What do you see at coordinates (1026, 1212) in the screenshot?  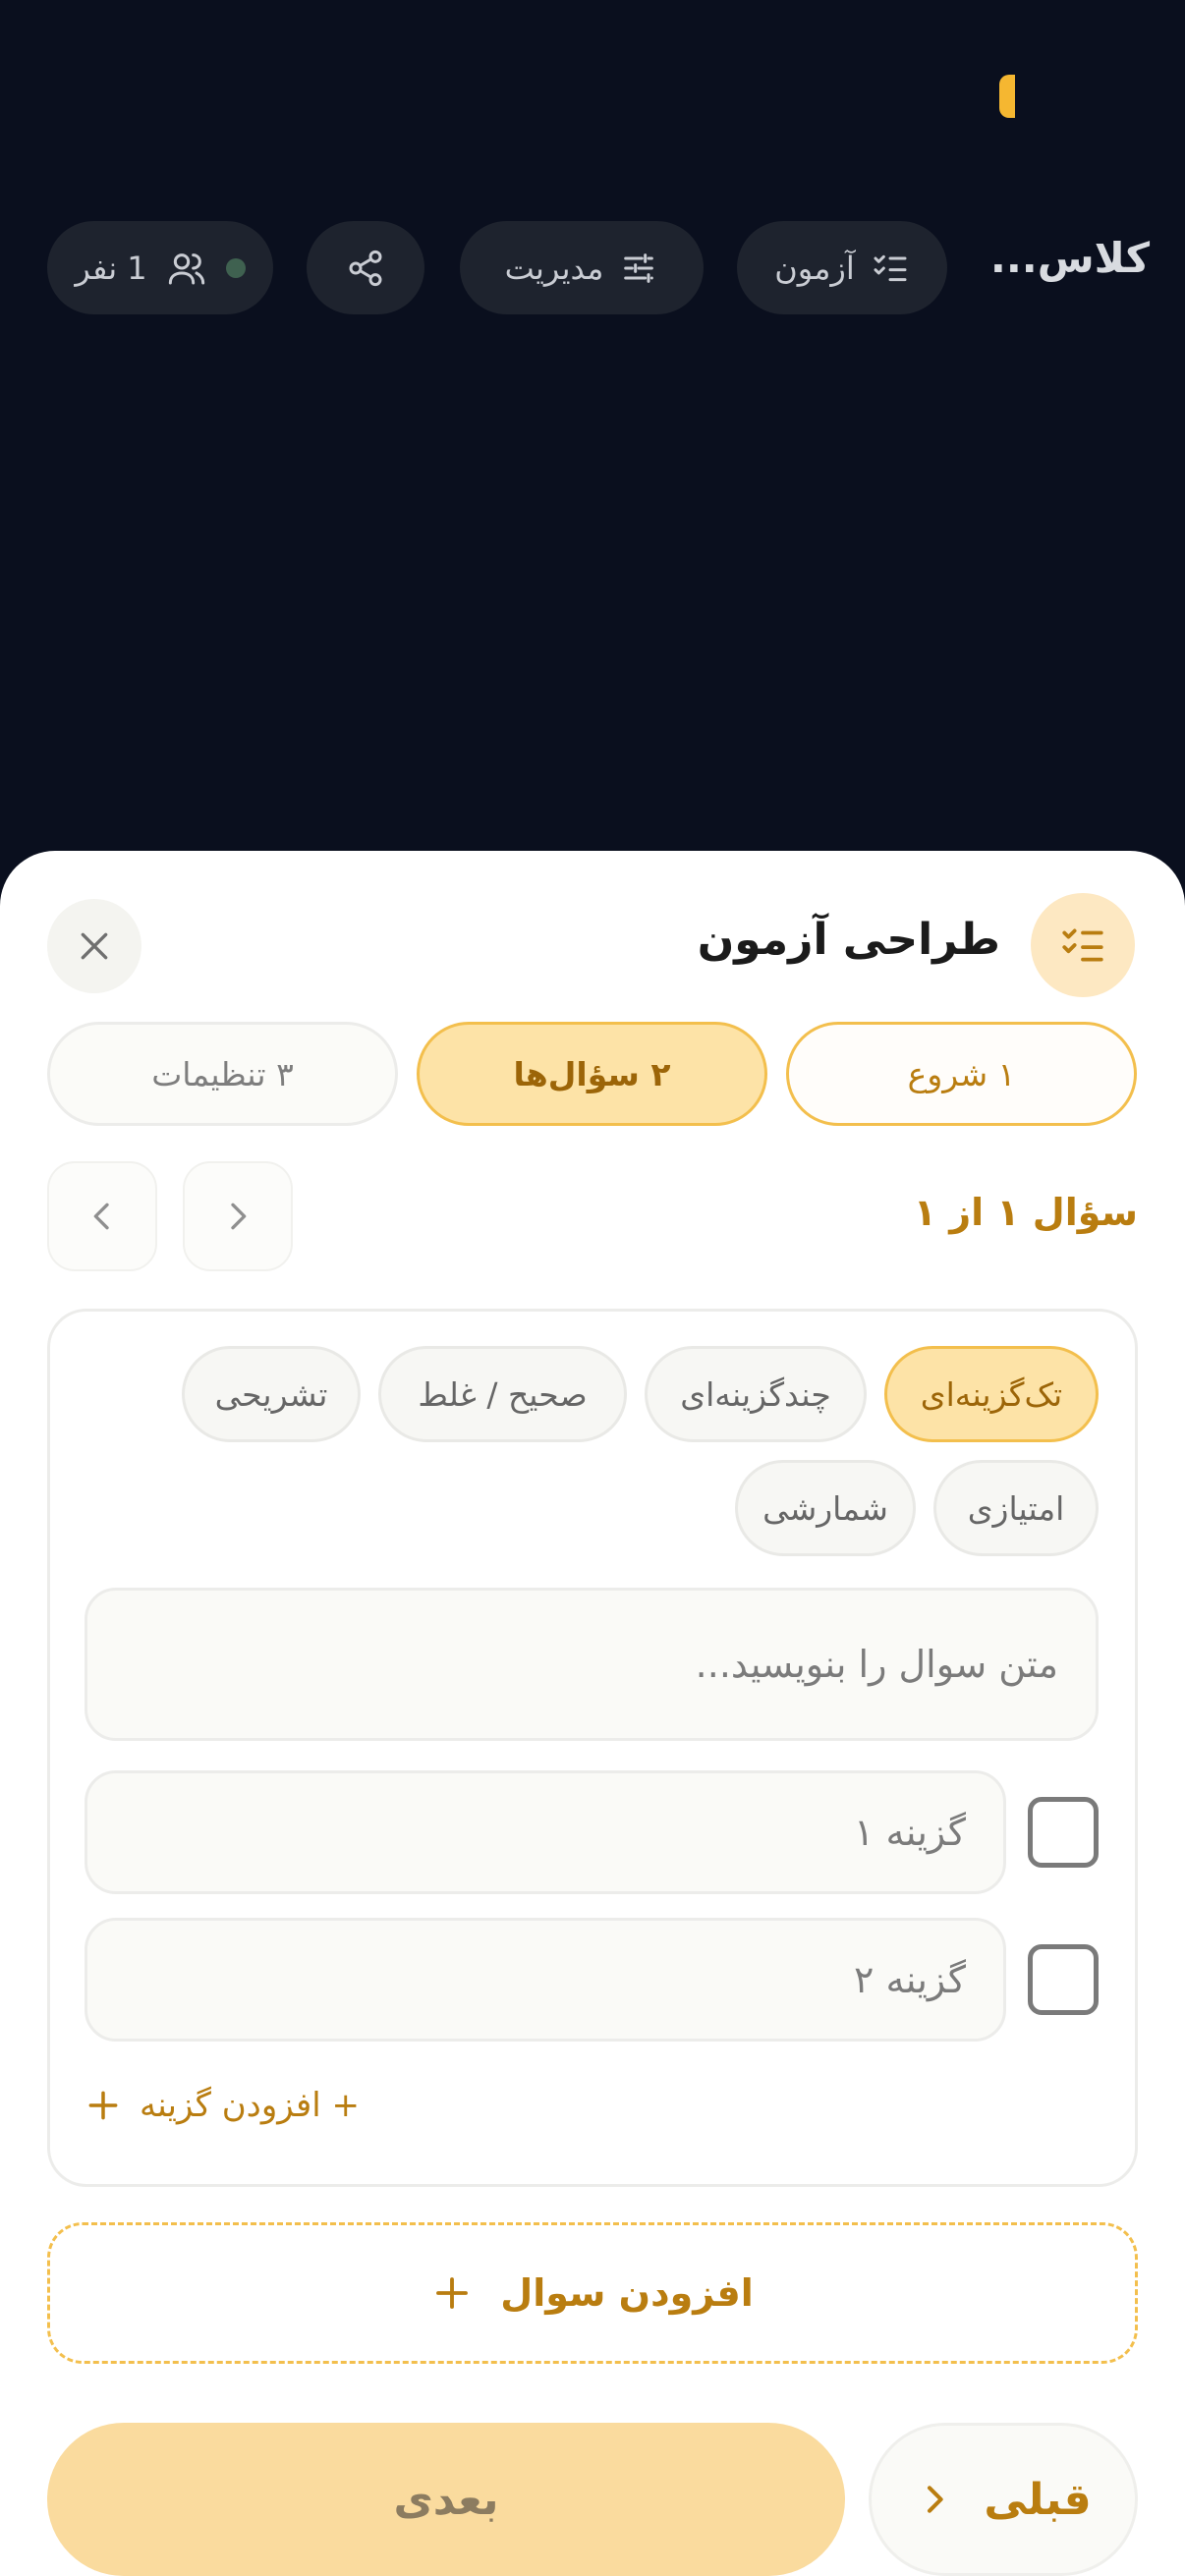 I see `question-counter: سؤال ۱ از ۱` at bounding box center [1026, 1212].